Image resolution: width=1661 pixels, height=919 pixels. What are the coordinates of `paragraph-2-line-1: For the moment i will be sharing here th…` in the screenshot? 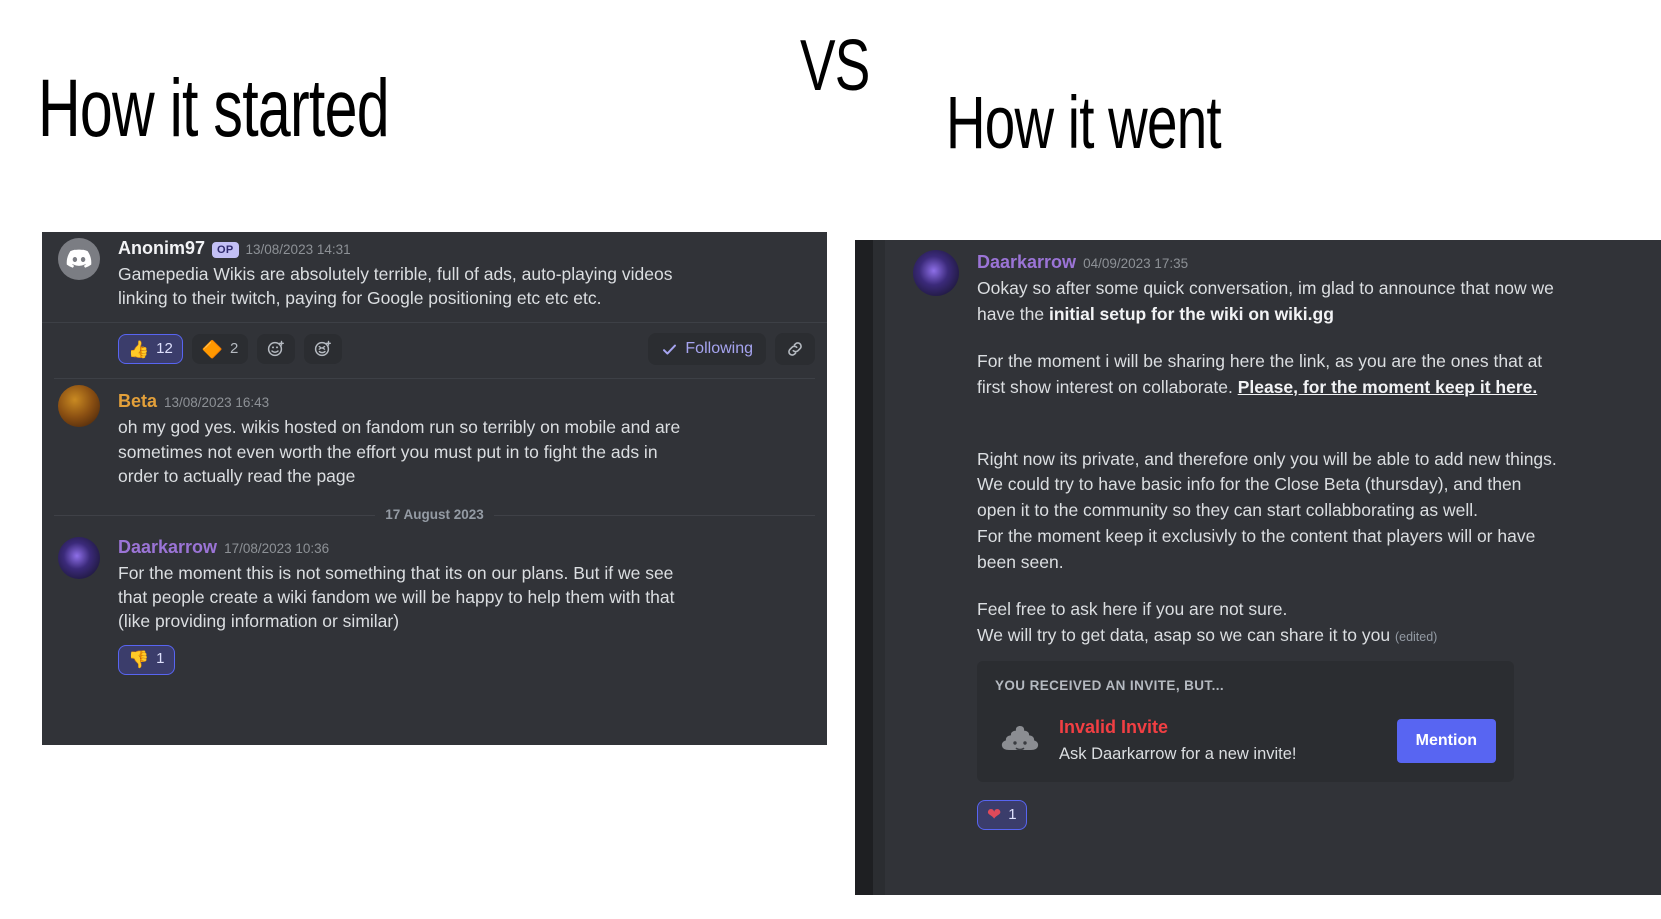 It's located at (1260, 361).